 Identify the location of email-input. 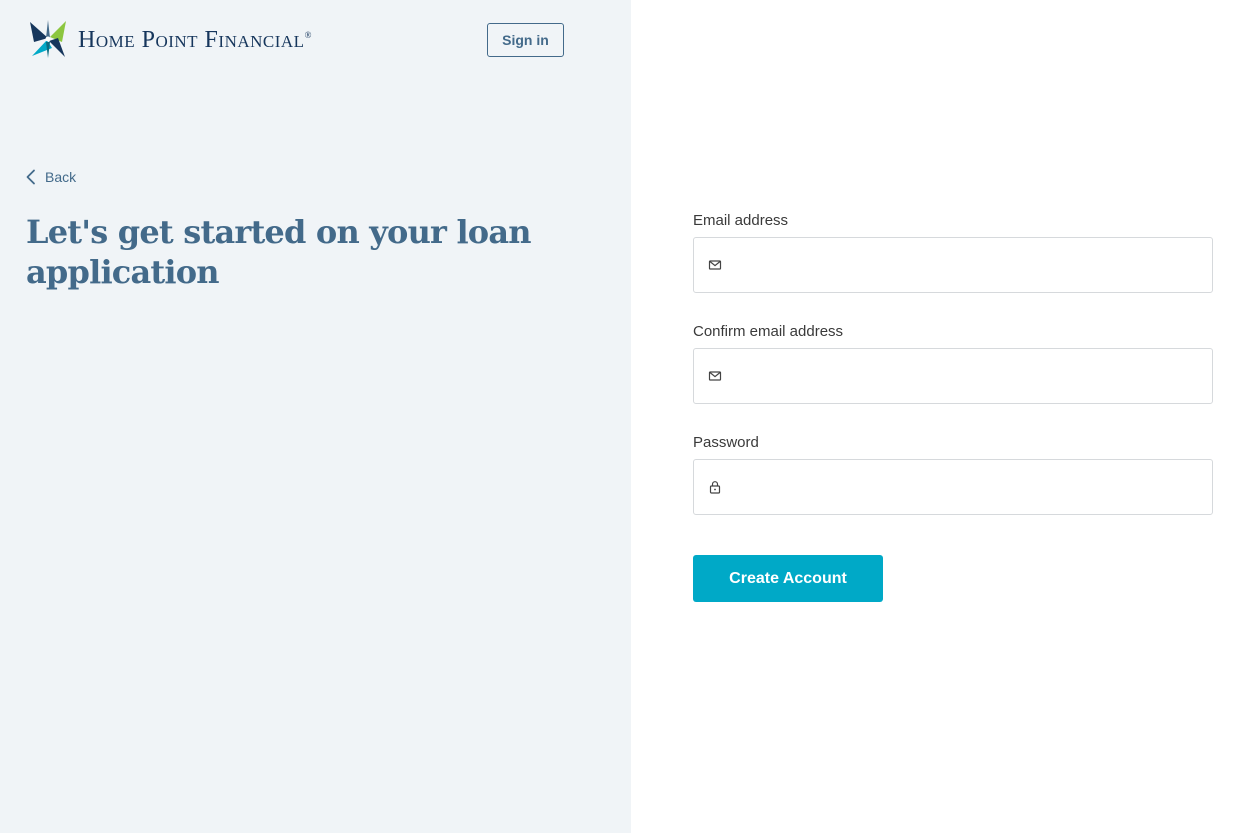
(967, 265).